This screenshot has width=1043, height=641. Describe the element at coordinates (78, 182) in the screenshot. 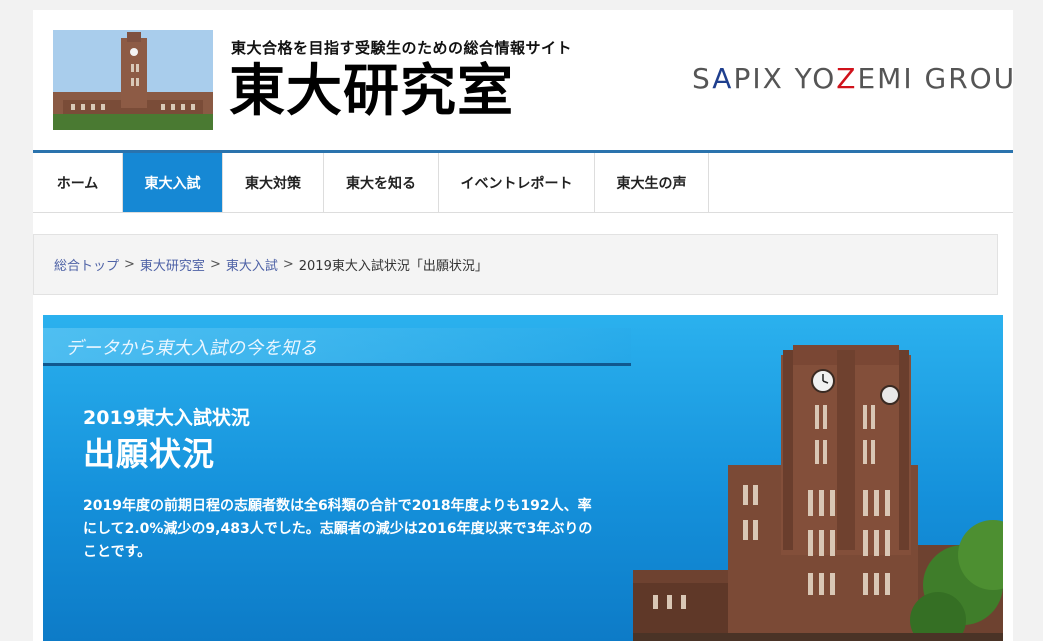

I see `nav-item-home: ホーム` at that location.